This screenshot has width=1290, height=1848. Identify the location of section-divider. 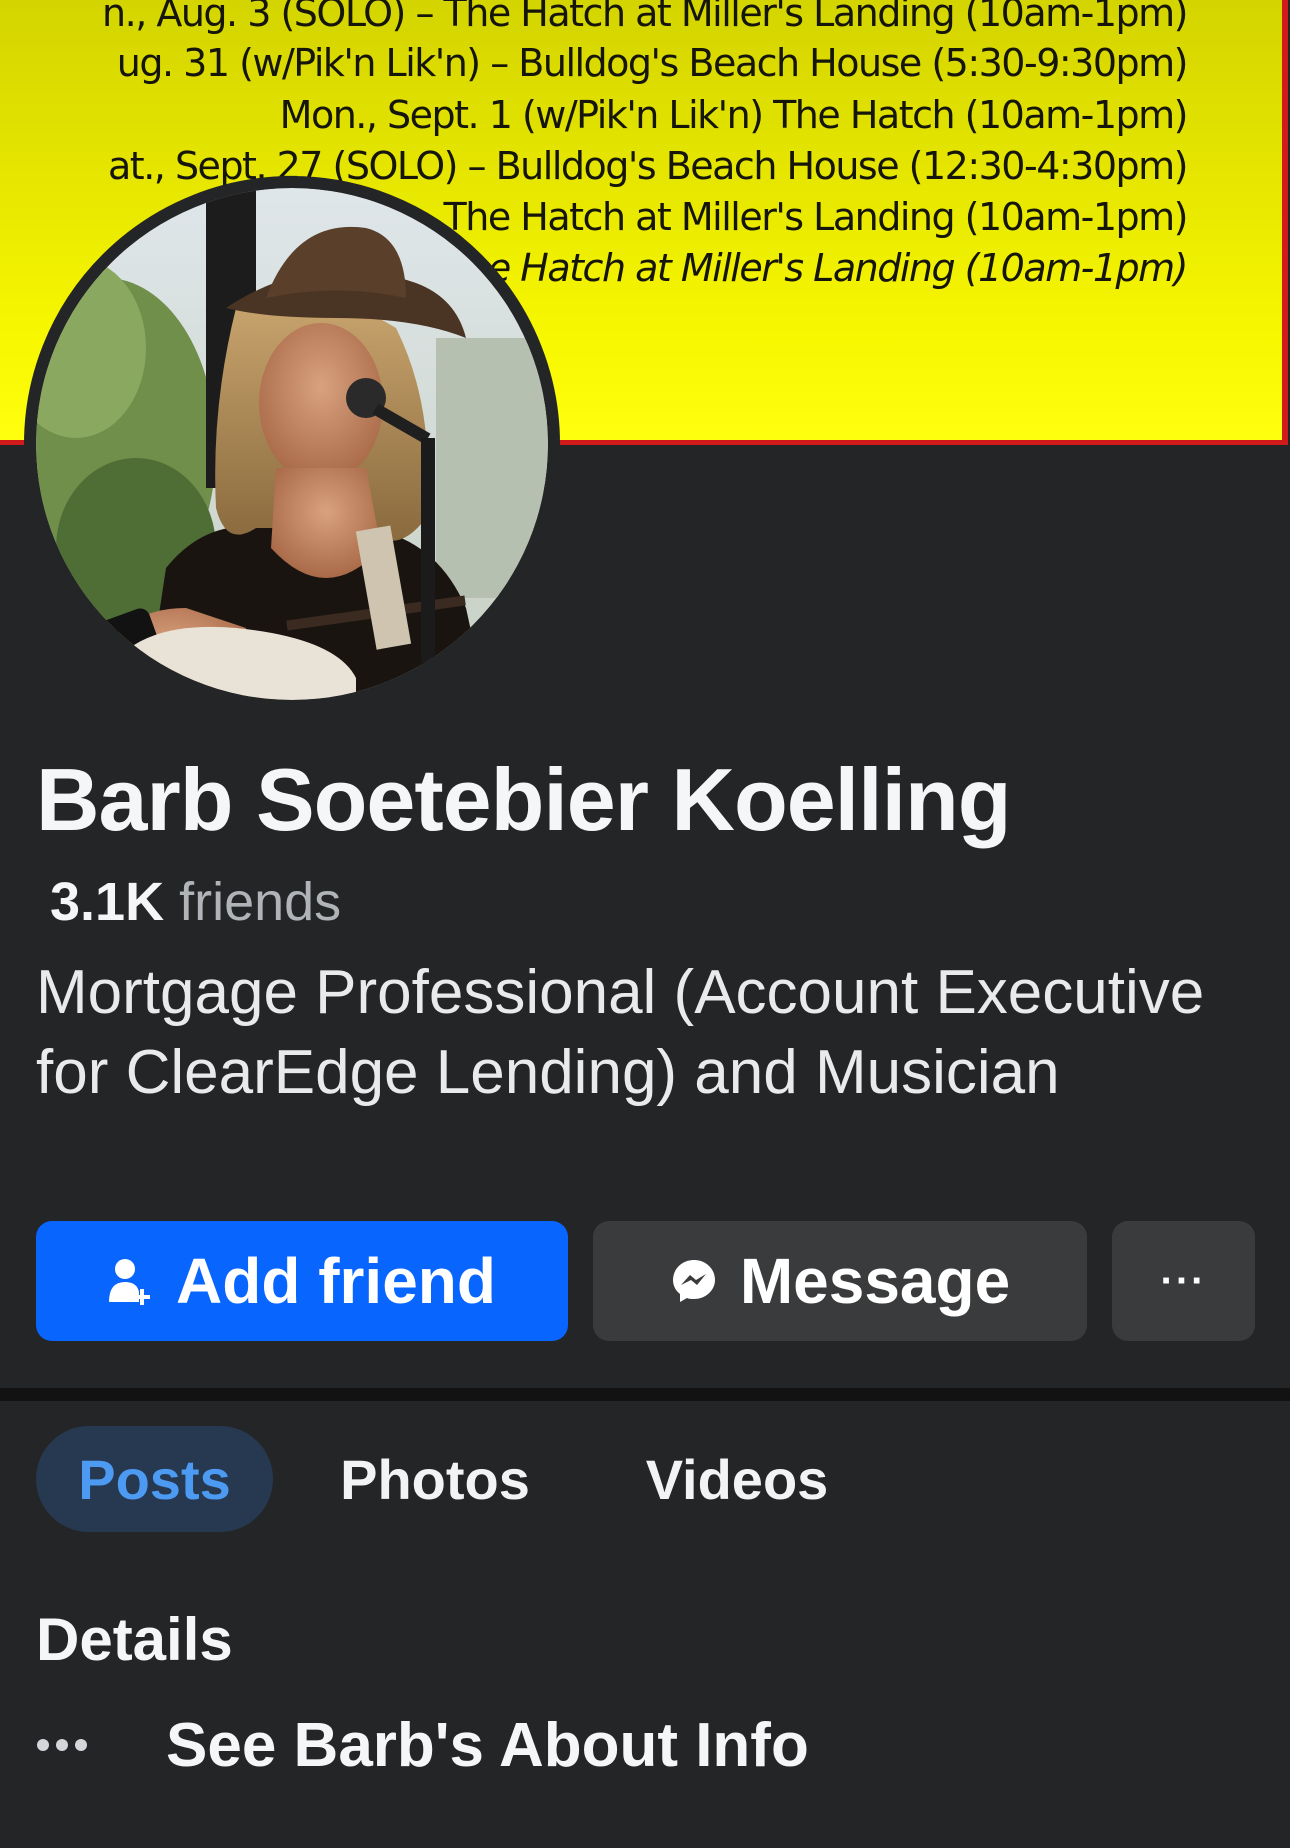
(645, 1394).